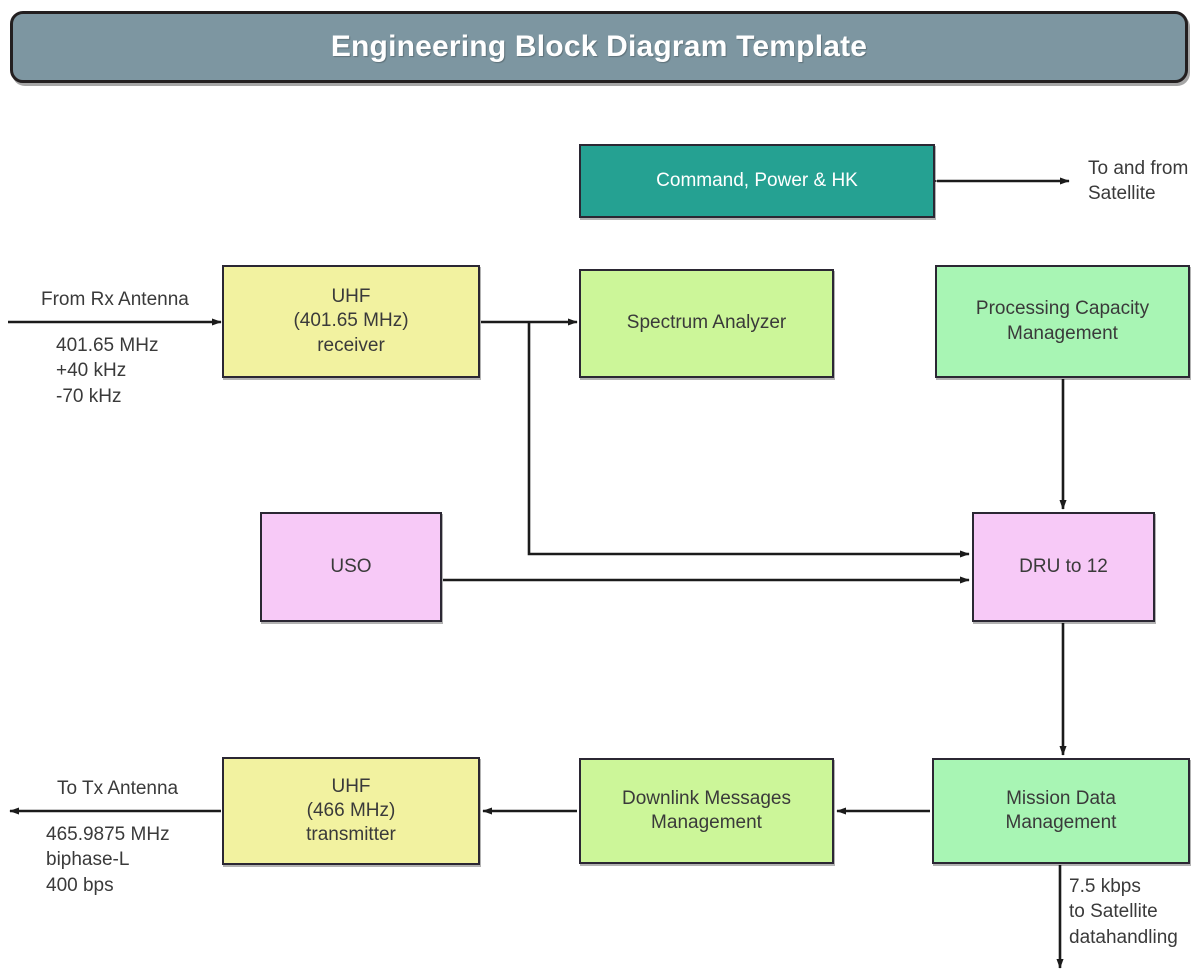 The height and width of the screenshot is (975, 1200). I want to click on block-spectrum-analyzer: Spectrum Analyzer, so click(706, 323).